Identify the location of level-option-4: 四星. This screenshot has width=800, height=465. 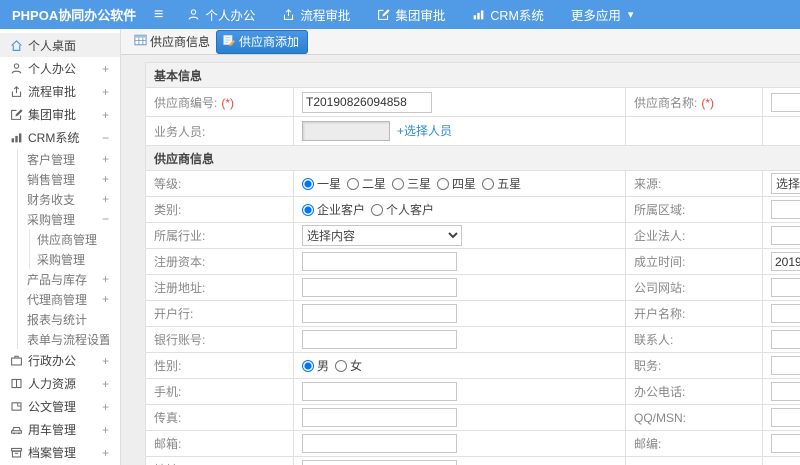
(456, 183).